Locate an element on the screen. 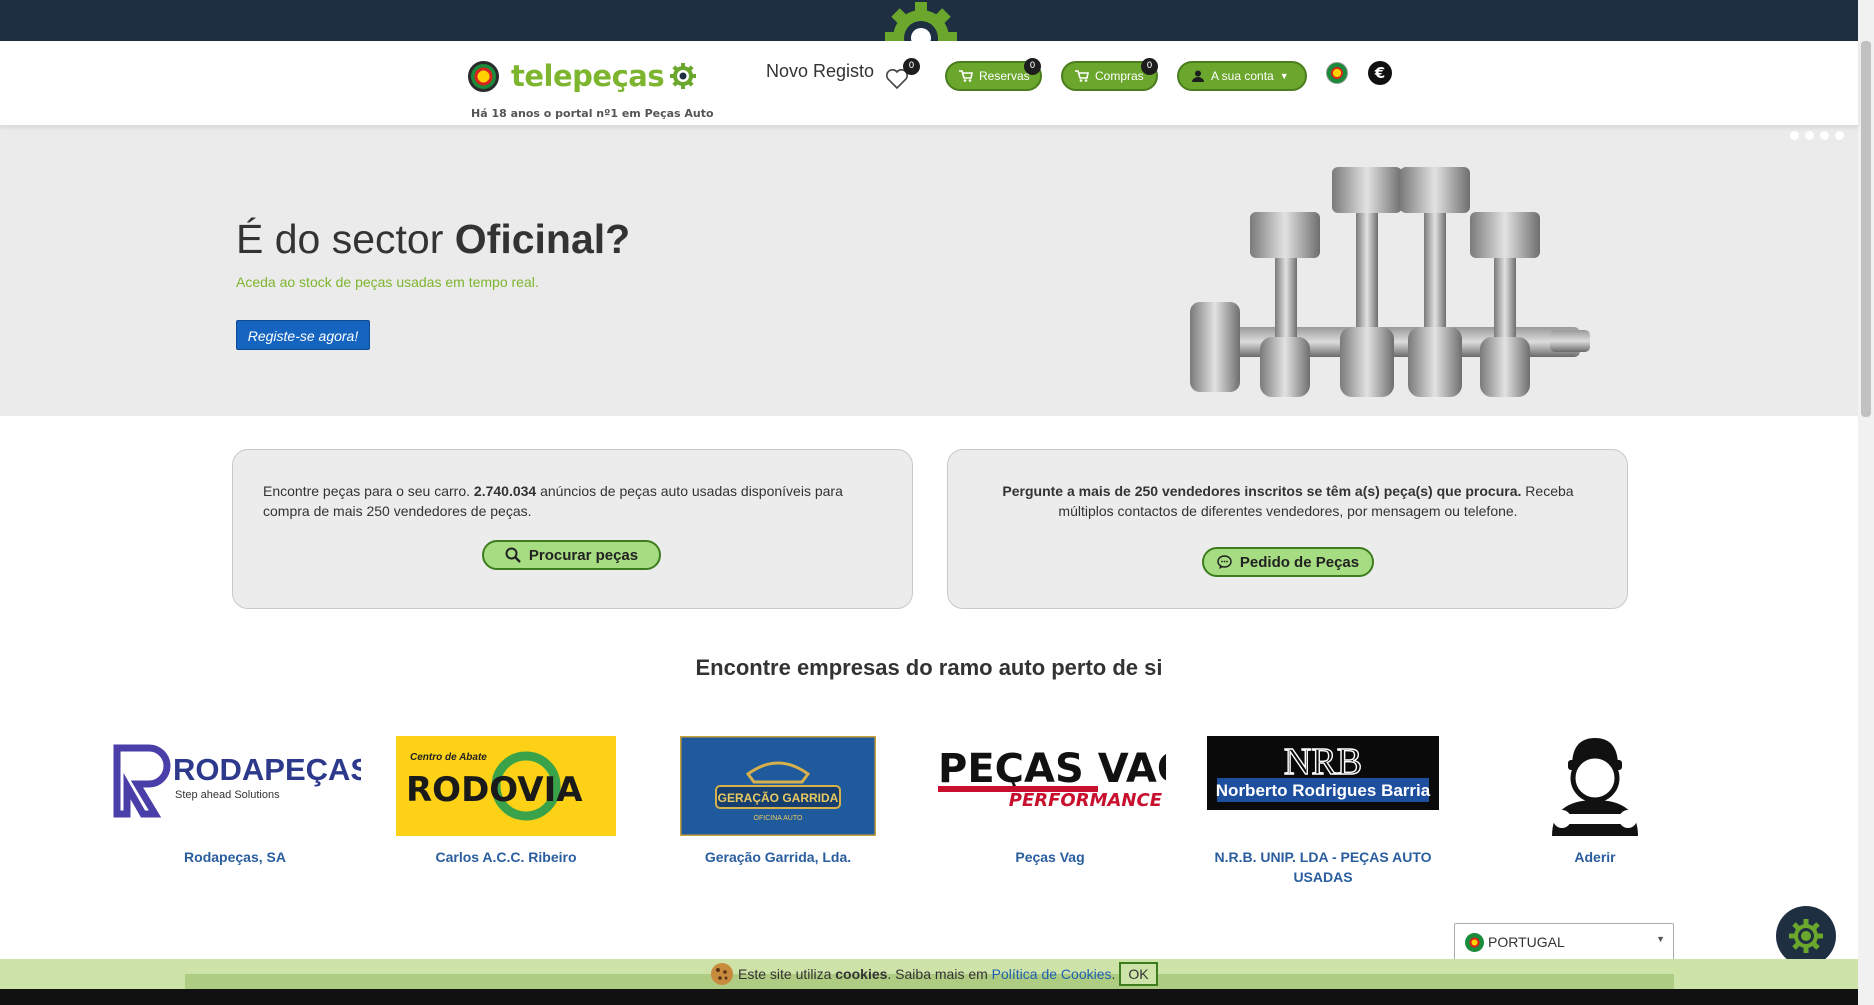 The image size is (1874, 1005). site-logo: telepeças is located at coordinates (582, 76).